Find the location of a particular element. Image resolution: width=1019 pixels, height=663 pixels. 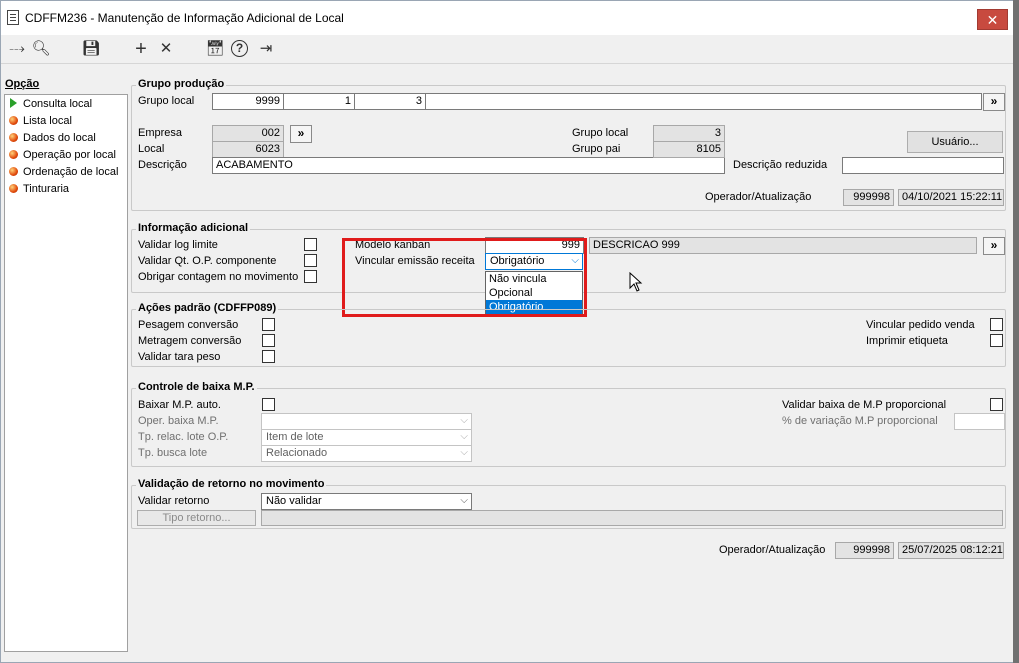

oper-baixa-label: Oper. baixa M.P. is located at coordinates (178, 421).